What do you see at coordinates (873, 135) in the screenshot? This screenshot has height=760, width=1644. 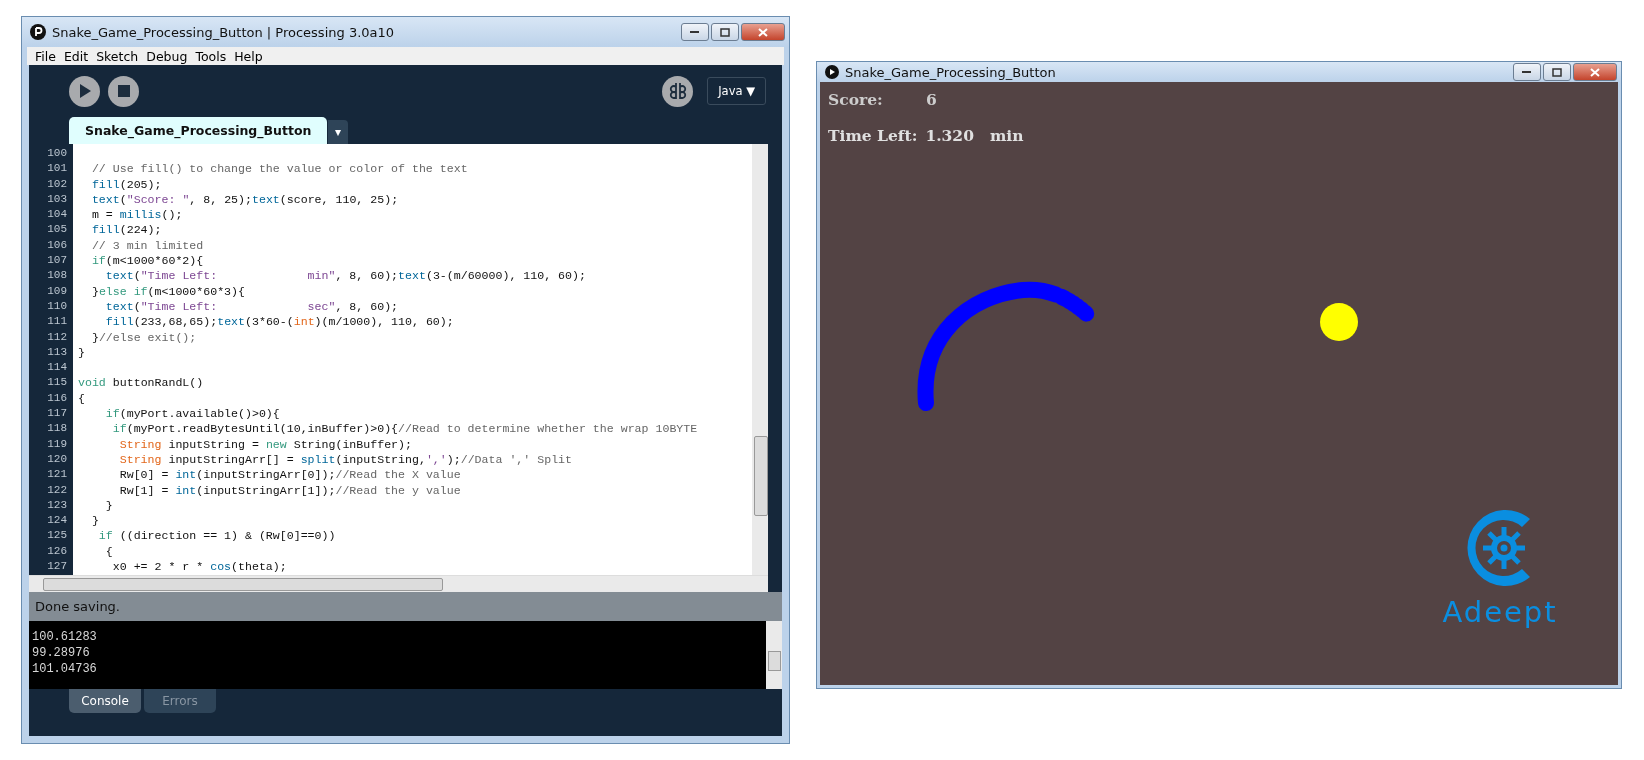 I see `time-label: Time Left:` at bounding box center [873, 135].